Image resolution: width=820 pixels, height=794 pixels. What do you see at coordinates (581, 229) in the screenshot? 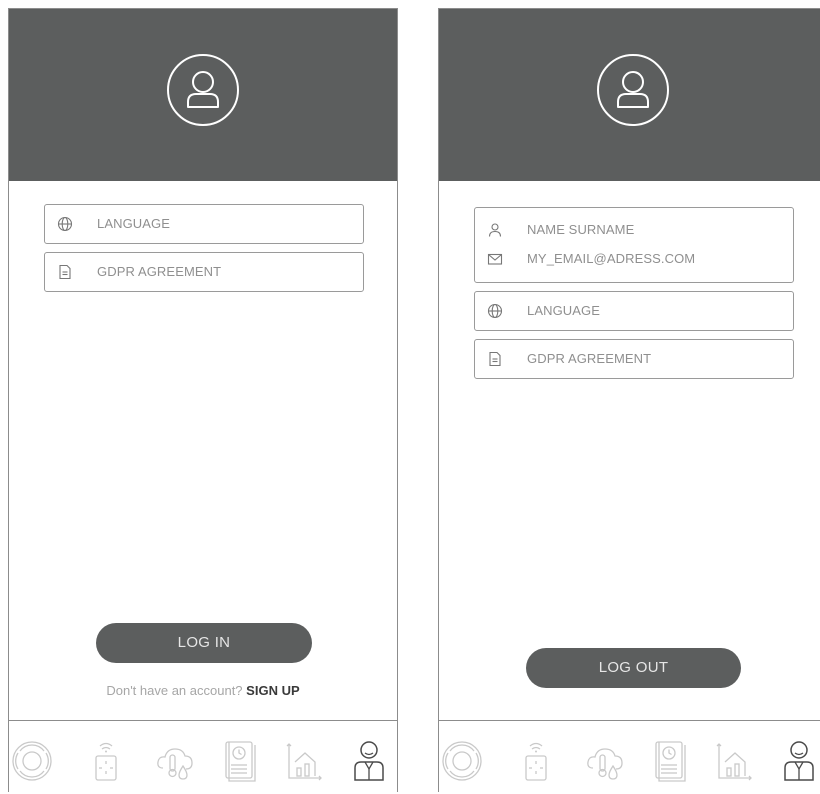
I see `name-label: NAME SURNAME` at bounding box center [581, 229].